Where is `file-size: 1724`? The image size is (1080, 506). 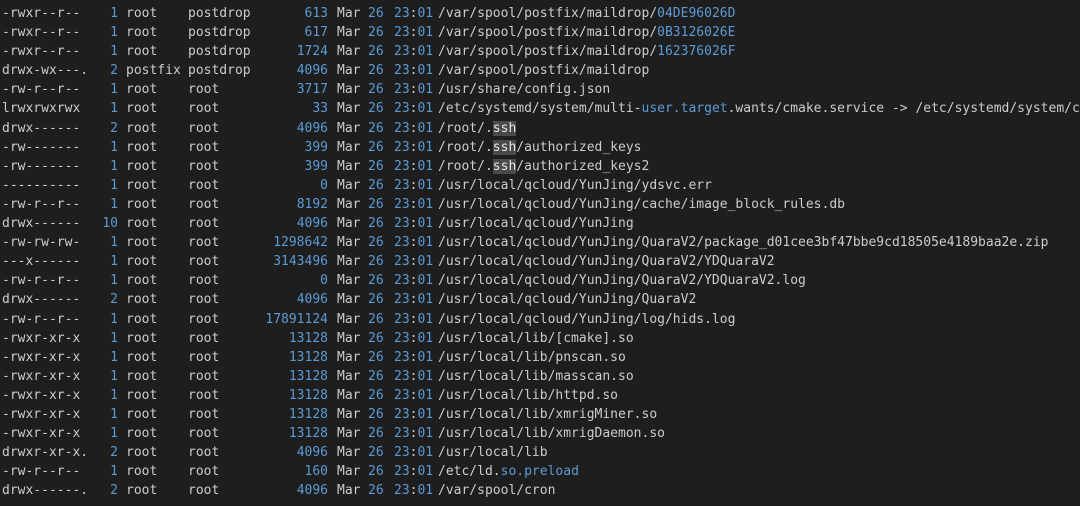 file-size: 1724 is located at coordinates (312, 52).